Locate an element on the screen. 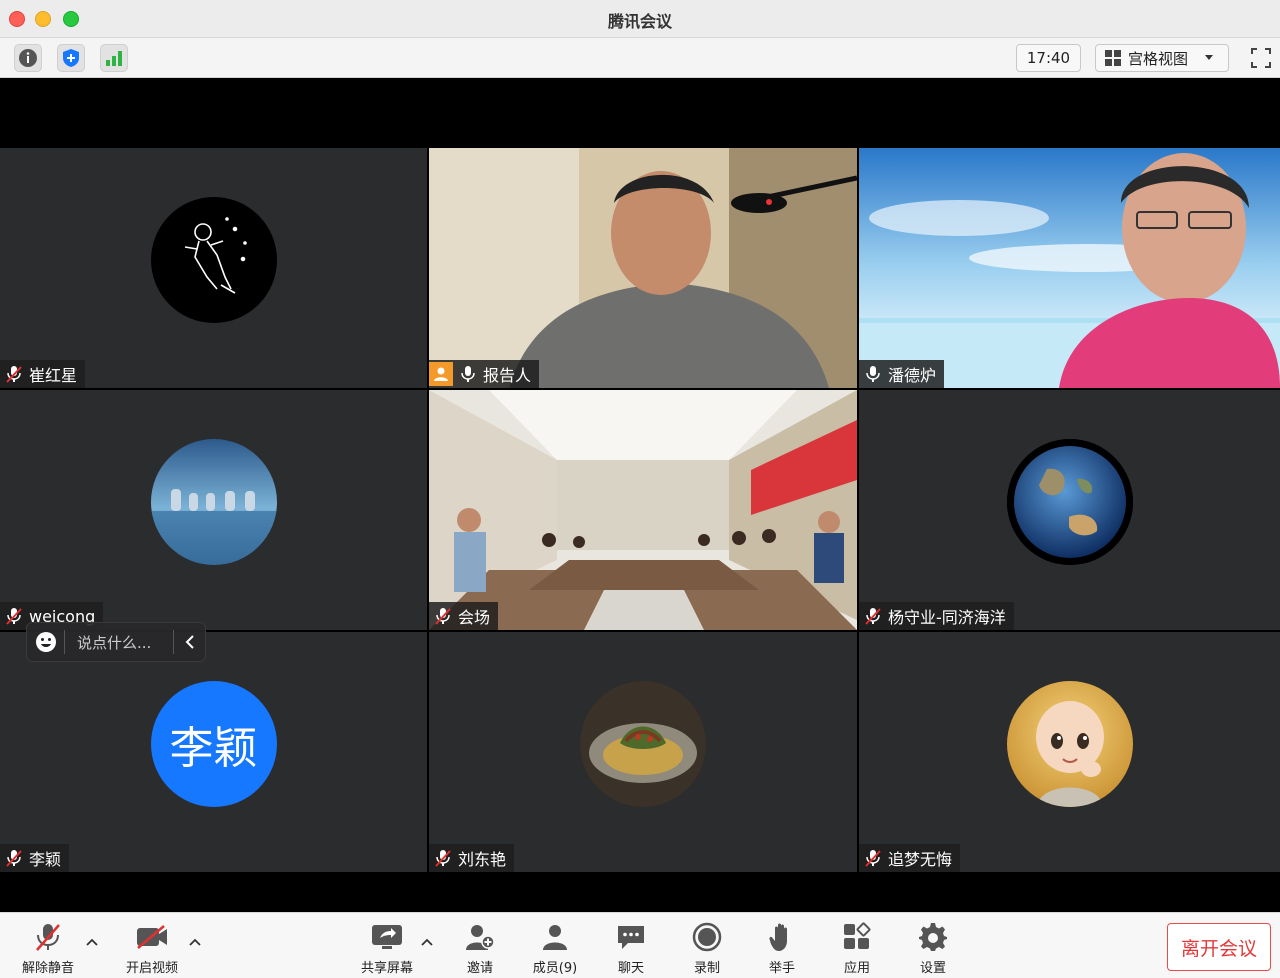 The image size is (1280, 978). participant-tile: 崔红星 is located at coordinates (213, 268).